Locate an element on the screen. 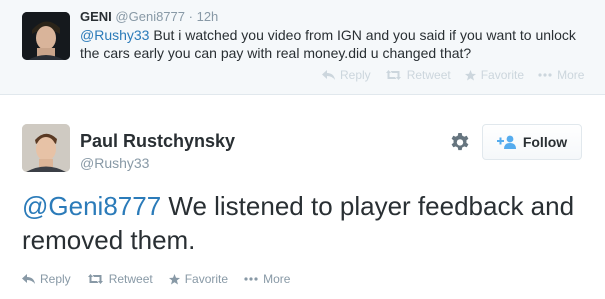 This screenshot has height=299, width=605. author-handle: @Rushy33 is located at coordinates (114, 163).